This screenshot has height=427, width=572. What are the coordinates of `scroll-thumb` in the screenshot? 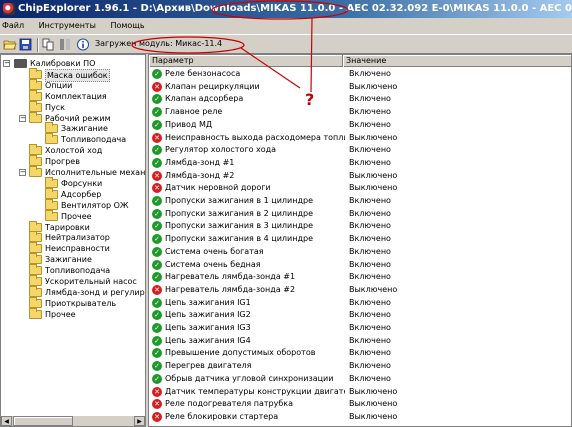 It's located at (43, 421).